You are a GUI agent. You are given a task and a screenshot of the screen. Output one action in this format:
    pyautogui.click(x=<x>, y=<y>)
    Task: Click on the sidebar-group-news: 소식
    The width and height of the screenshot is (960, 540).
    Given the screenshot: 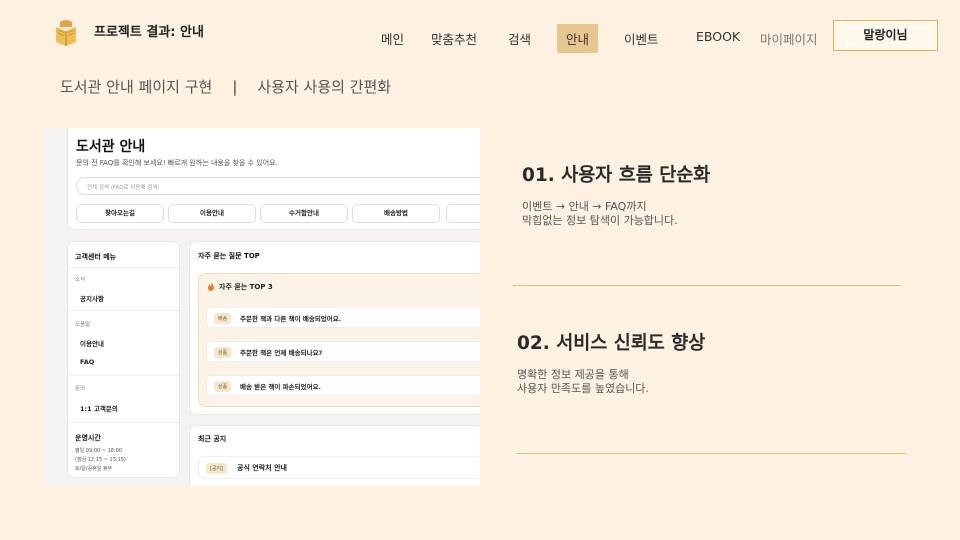 What is the action you would take?
    pyautogui.click(x=80, y=280)
    